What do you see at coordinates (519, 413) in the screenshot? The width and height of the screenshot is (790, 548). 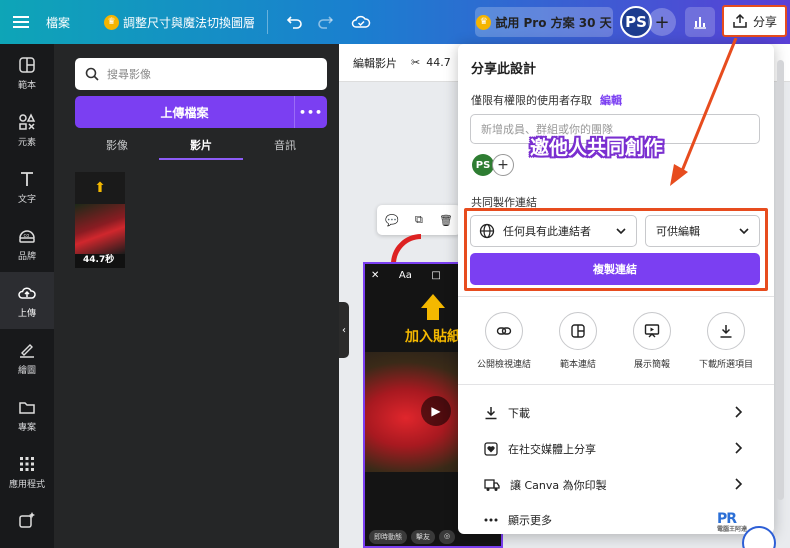 I see `row-label: 下載` at bounding box center [519, 413].